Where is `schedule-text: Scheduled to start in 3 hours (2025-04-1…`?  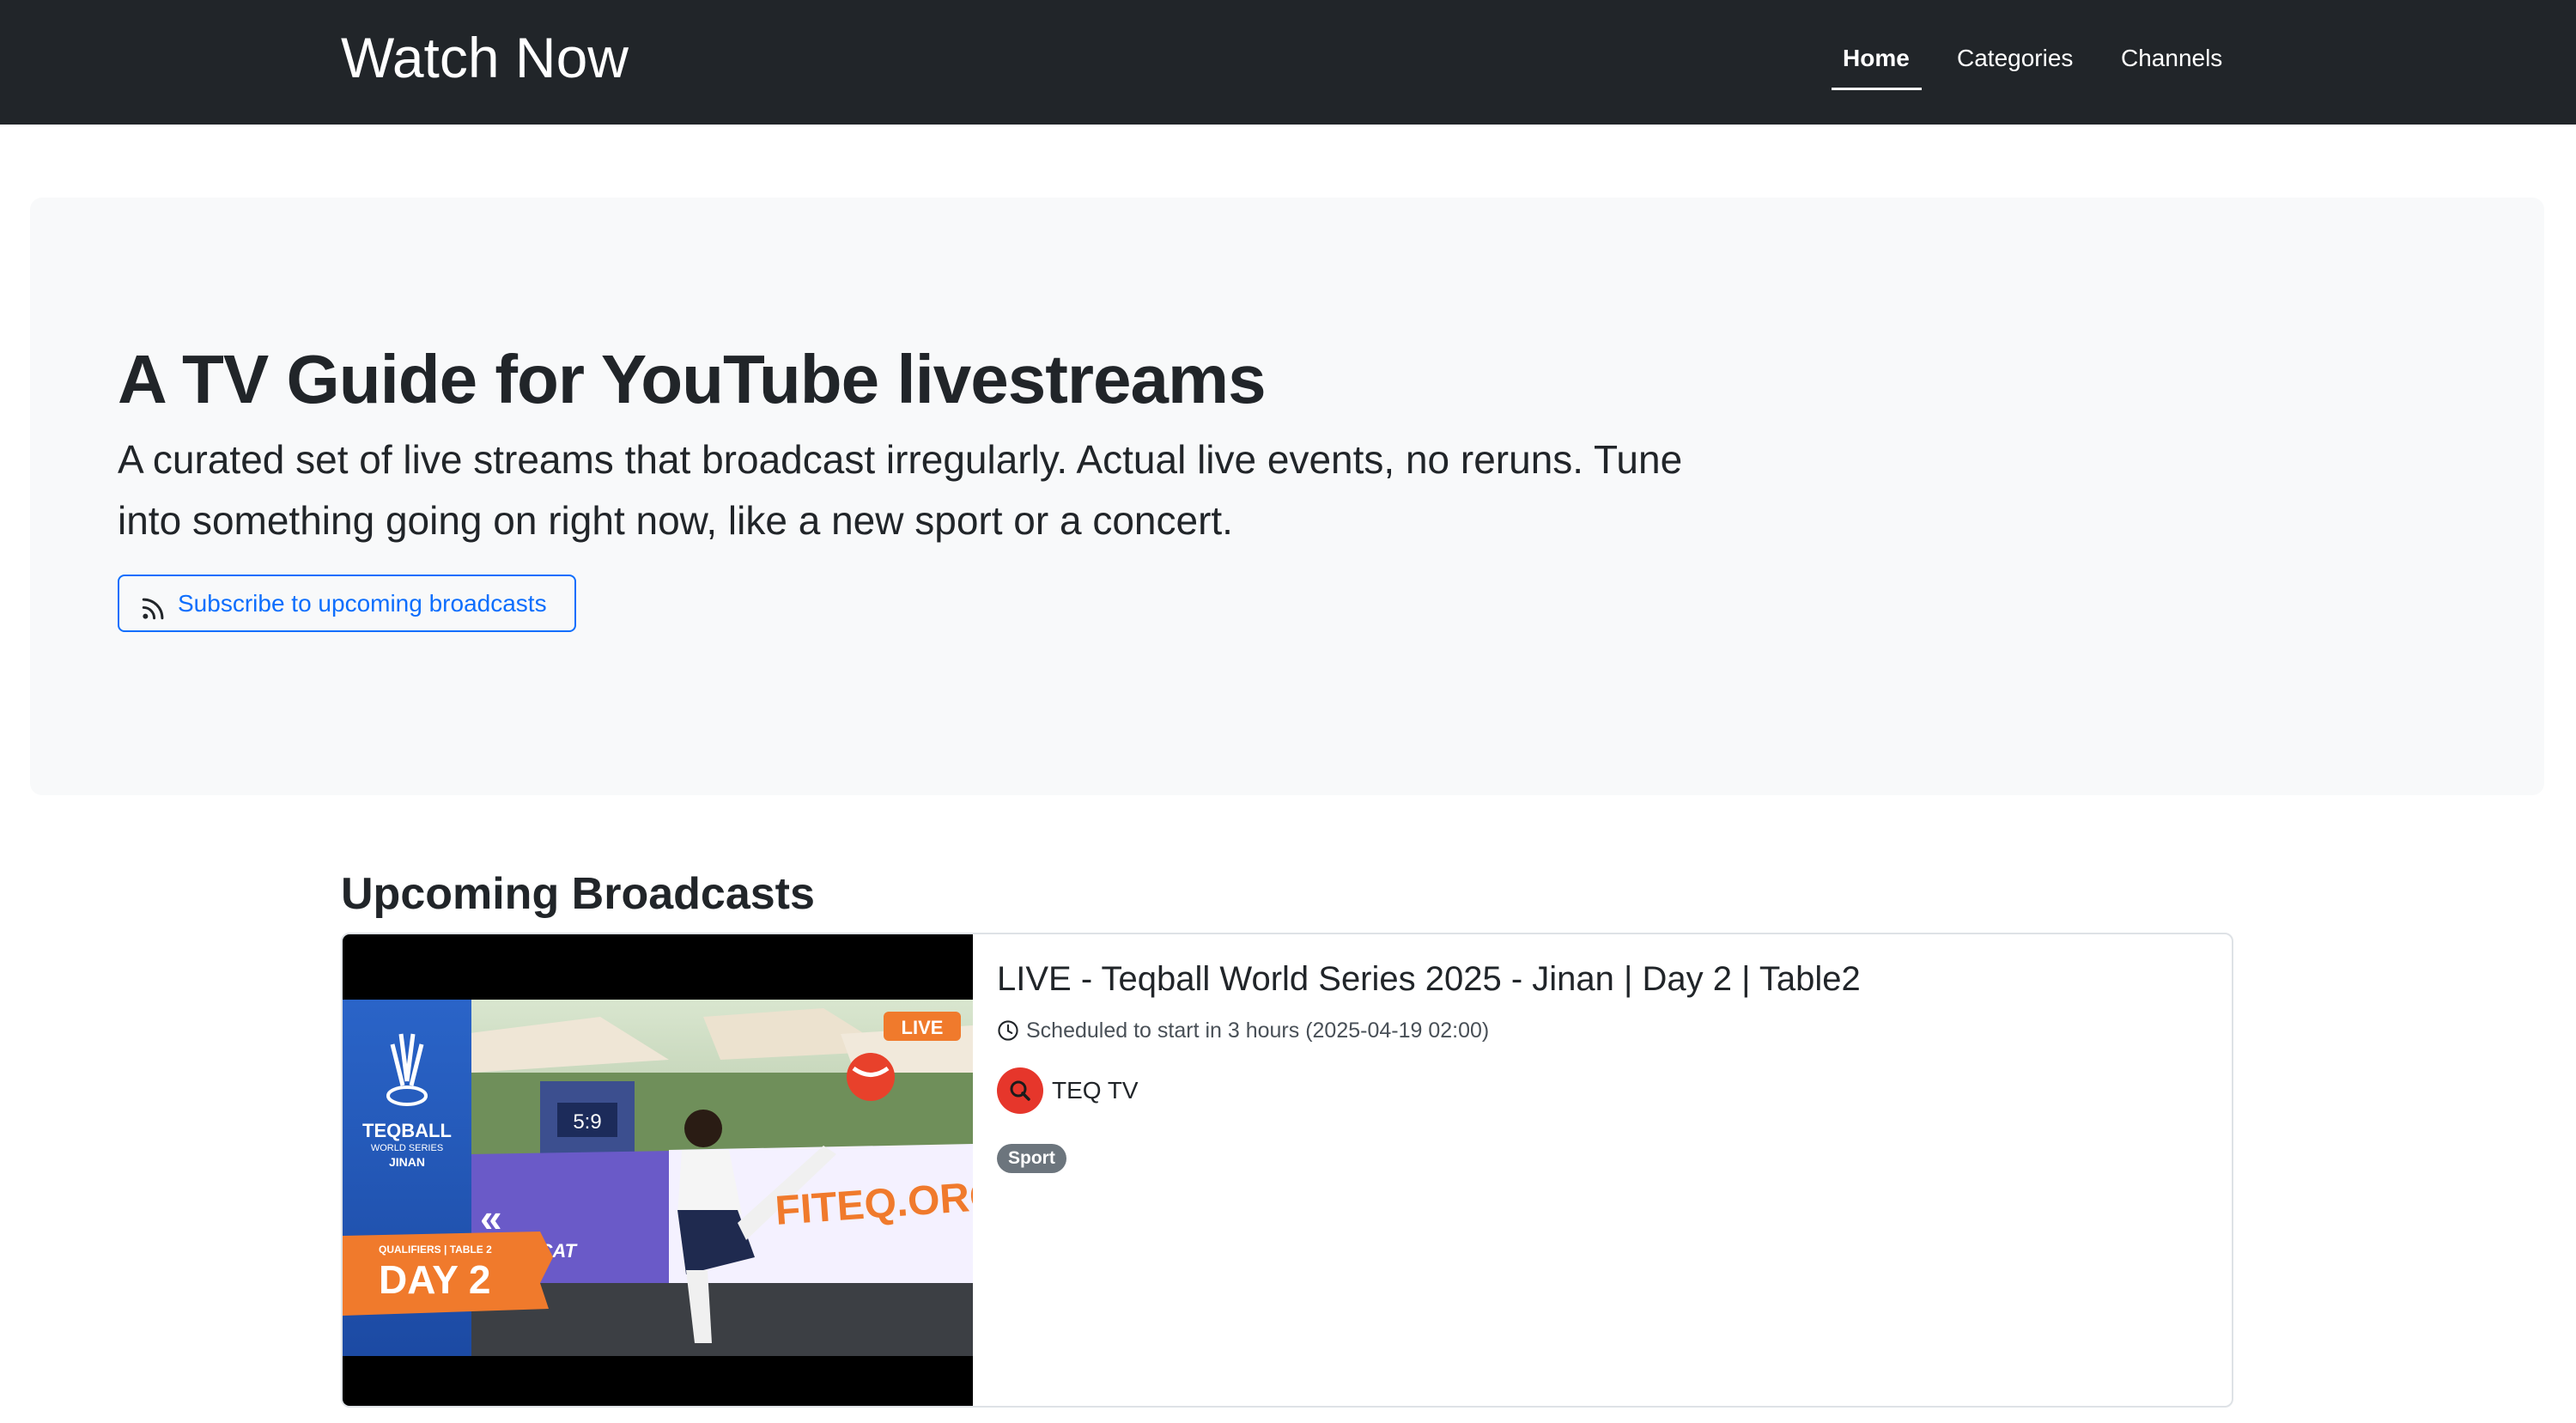
schedule-text: Scheduled to start in 3 hours (2025-04-1… is located at coordinates (1258, 1031).